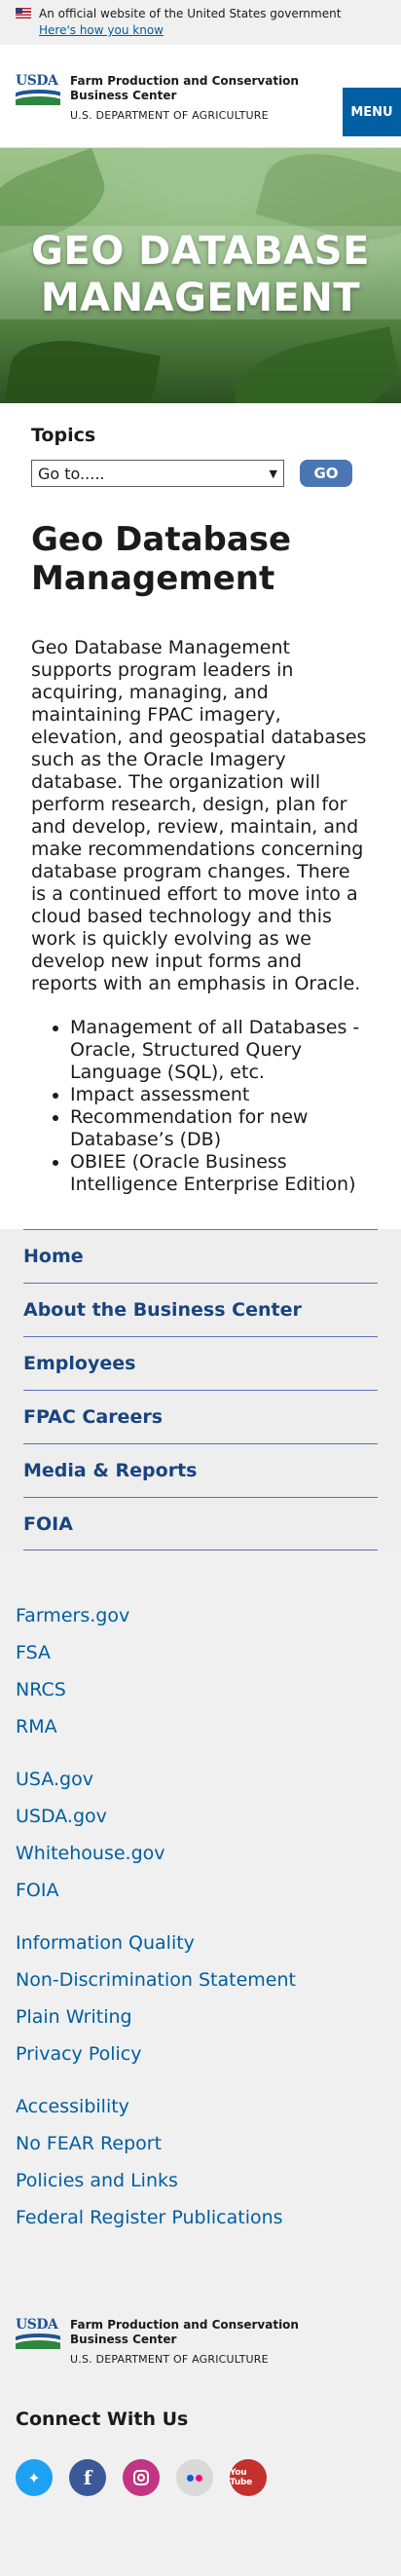 The image size is (401, 2576). Describe the element at coordinates (200, 2053) in the screenshot. I see `footer-link-privacy-policy: Privacy Policy` at that location.